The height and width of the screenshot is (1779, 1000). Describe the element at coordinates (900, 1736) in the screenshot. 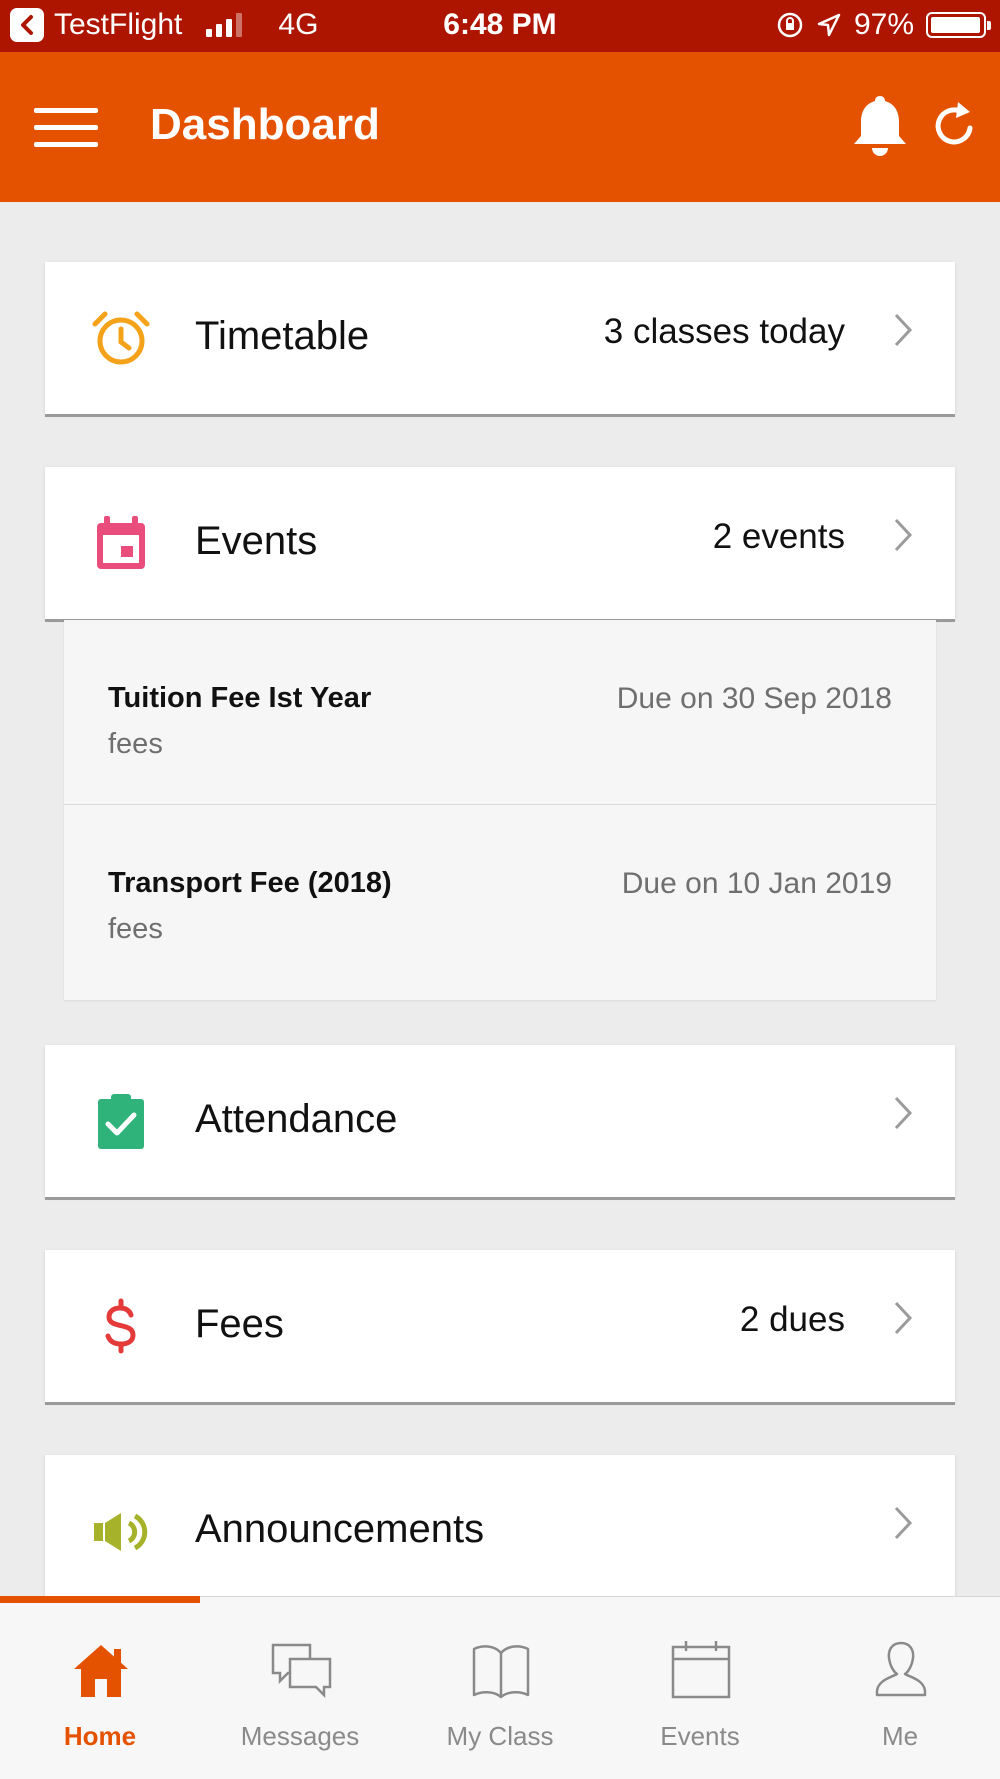

I see `tab-label: Me` at that location.